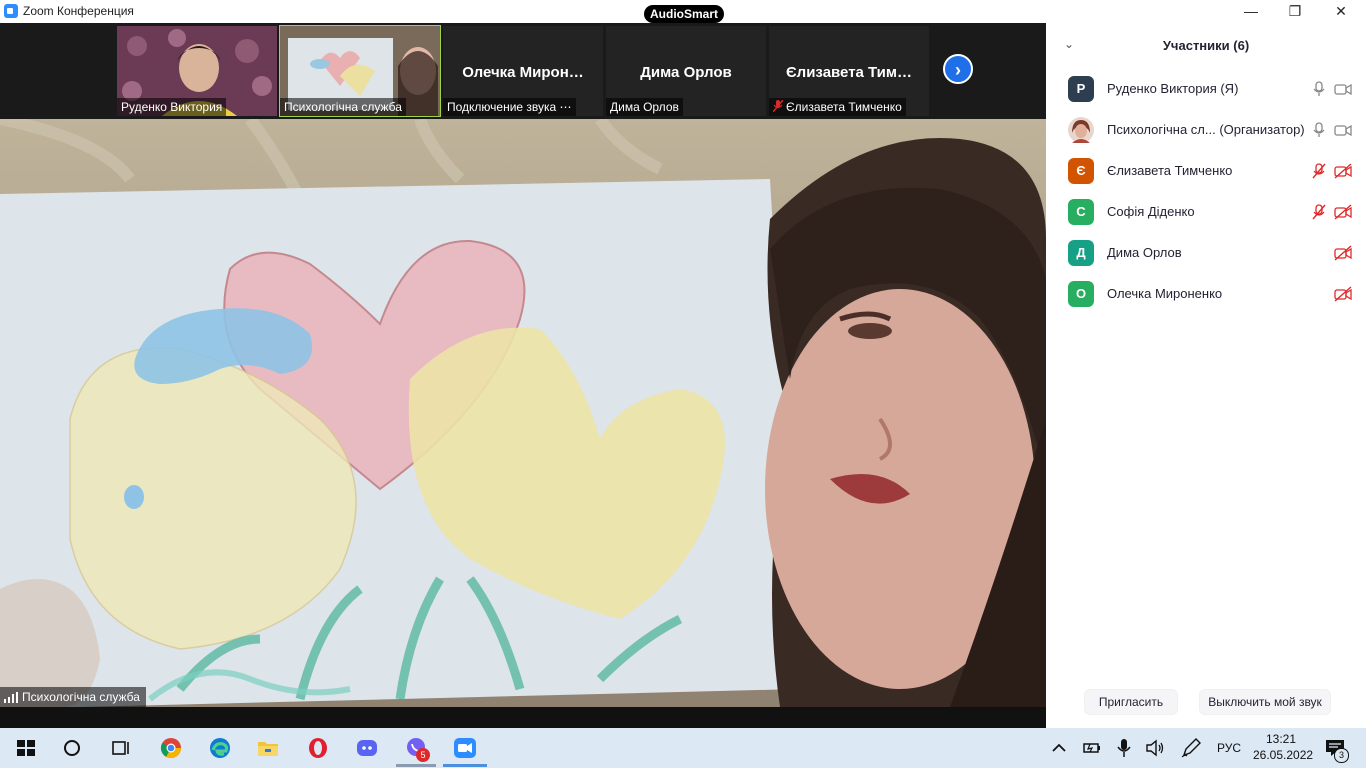  What do you see at coordinates (1081, 212) in the screenshot?
I see `avatar: С` at bounding box center [1081, 212].